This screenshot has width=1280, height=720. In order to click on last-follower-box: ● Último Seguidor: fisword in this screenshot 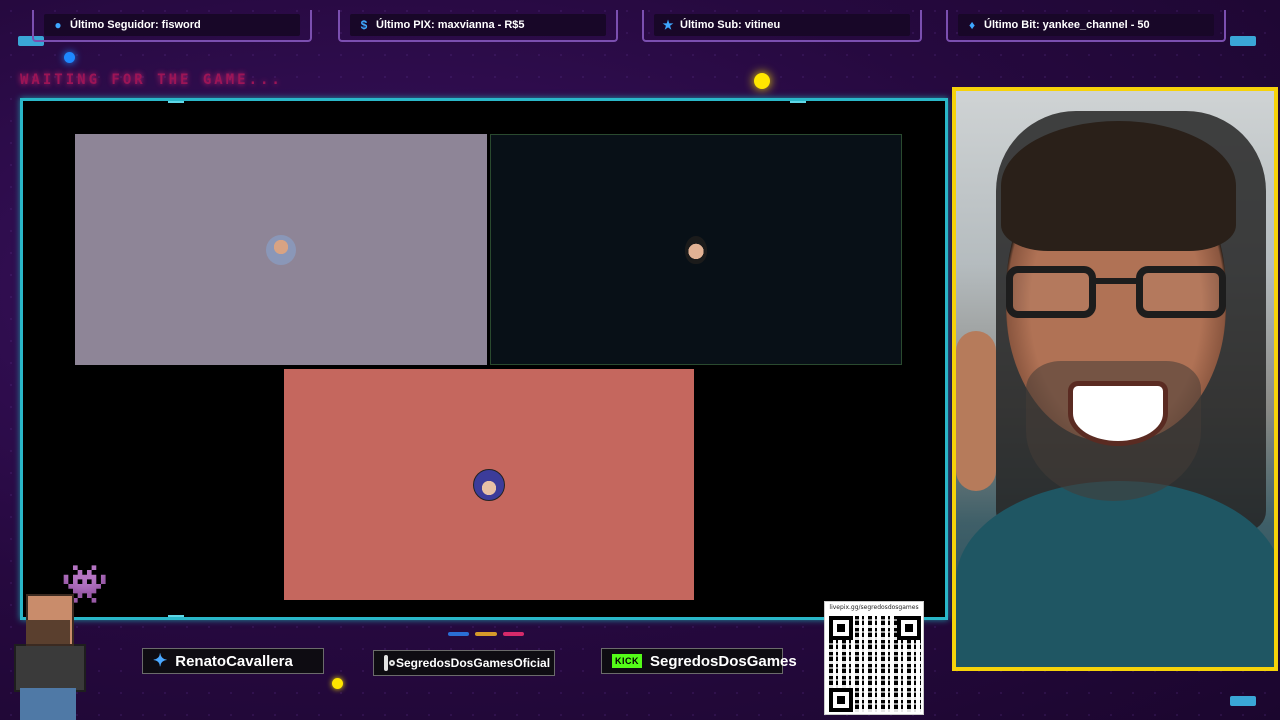, I will do `click(172, 26)`.